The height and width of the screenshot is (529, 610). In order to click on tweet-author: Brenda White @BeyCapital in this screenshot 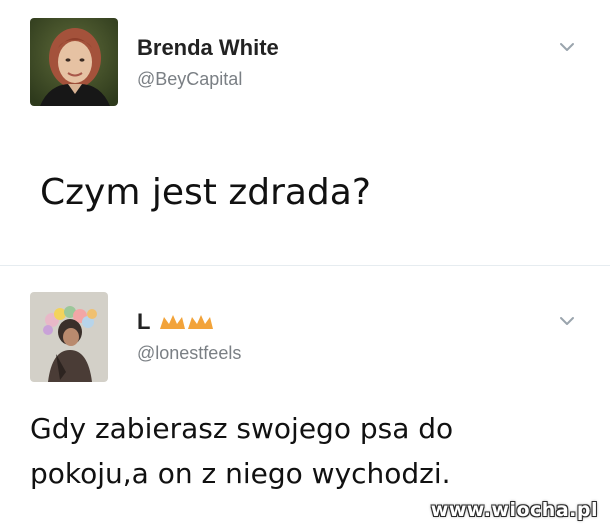, I will do `click(208, 62)`.